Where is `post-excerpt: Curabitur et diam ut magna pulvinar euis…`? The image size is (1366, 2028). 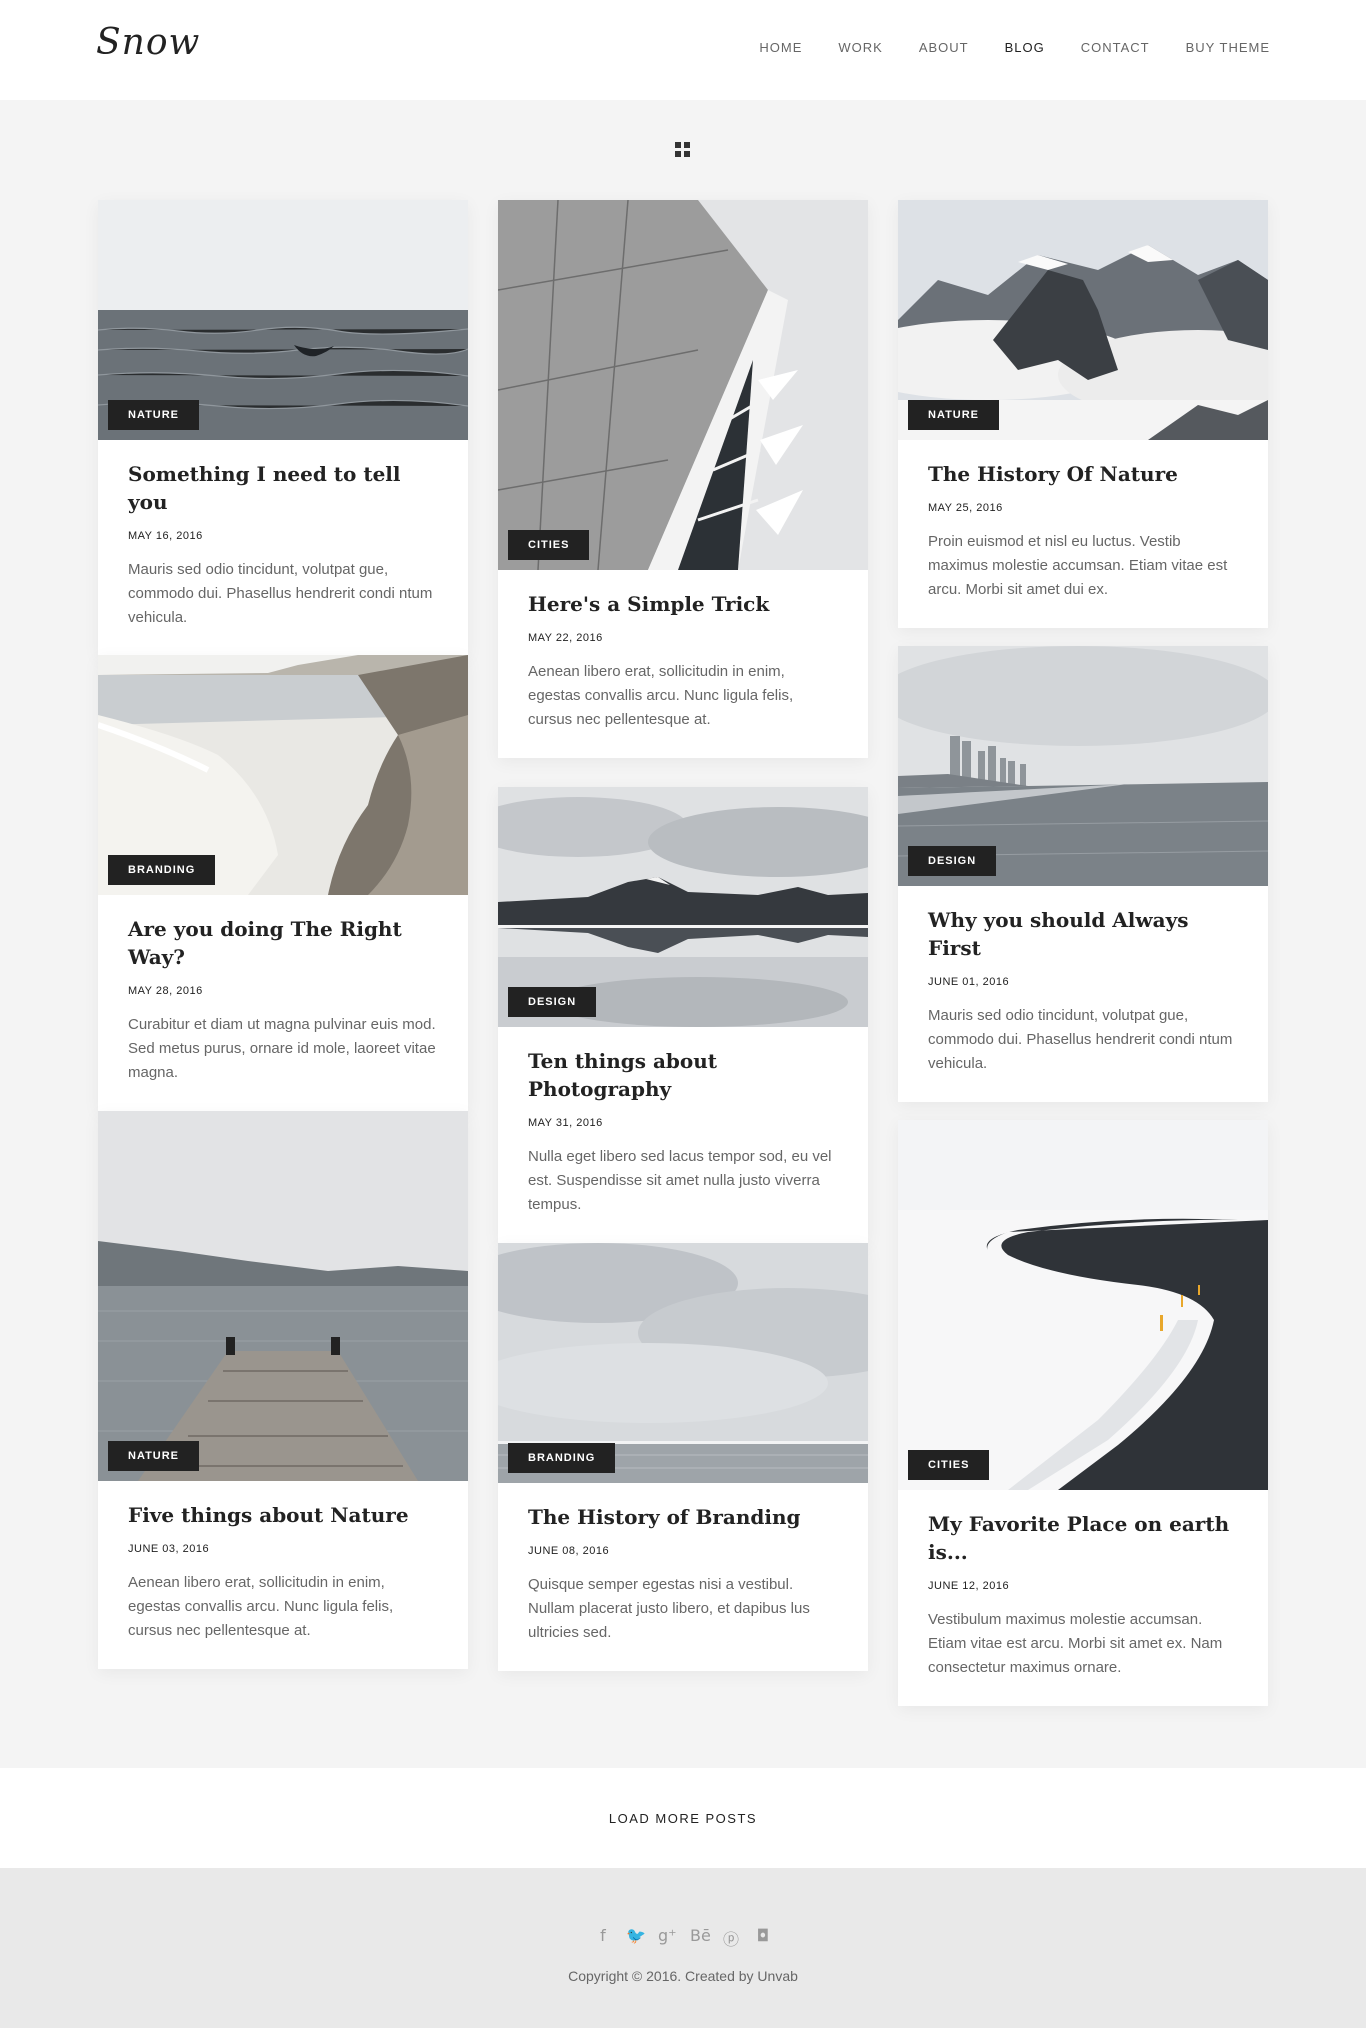
post-excerpt: Curabitur et diam ut magna pulvinar euis… is located at coordinates (282, 1048).